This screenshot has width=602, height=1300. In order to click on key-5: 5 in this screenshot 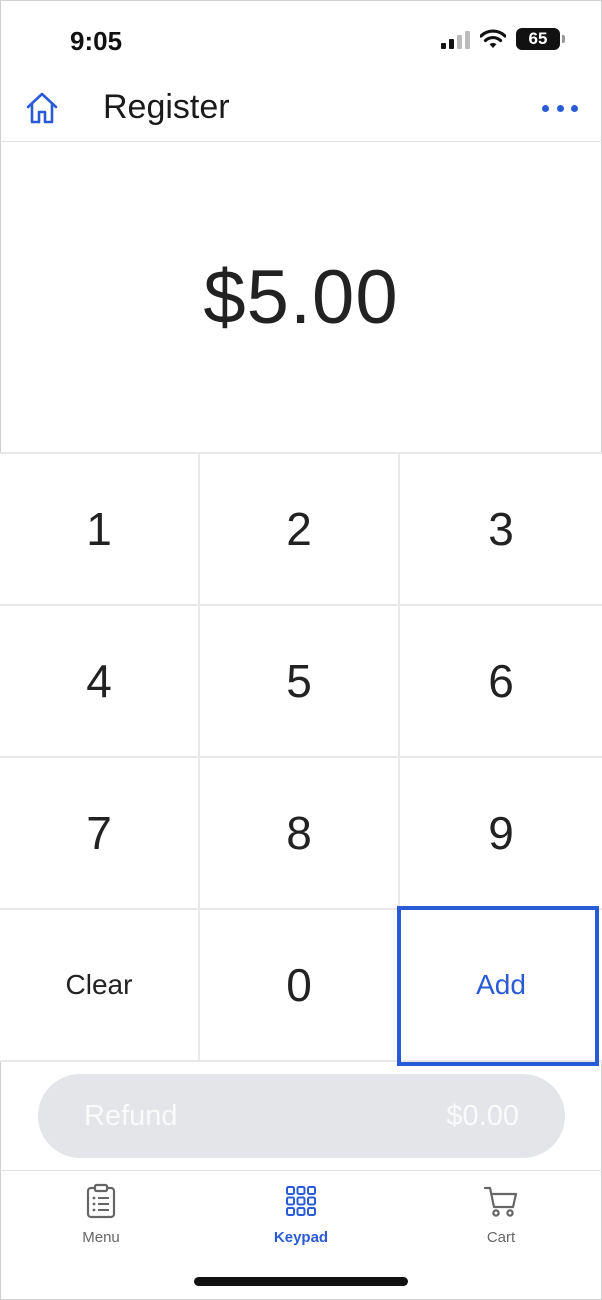, I will do `click(300, 682)`.